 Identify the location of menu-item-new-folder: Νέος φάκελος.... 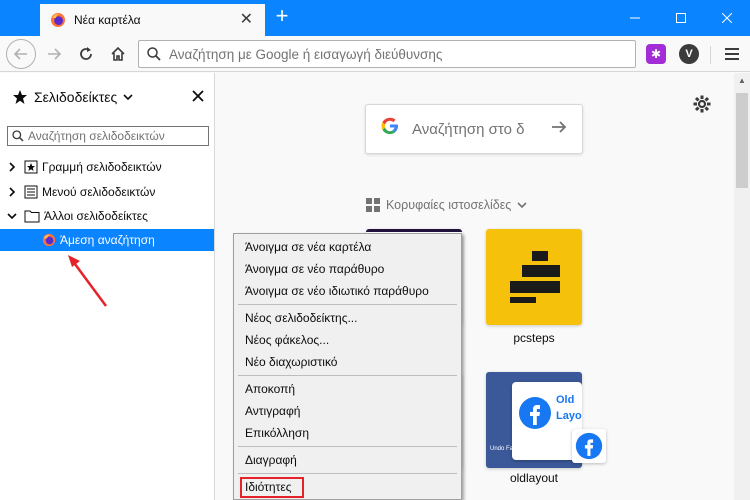
(347, 340).